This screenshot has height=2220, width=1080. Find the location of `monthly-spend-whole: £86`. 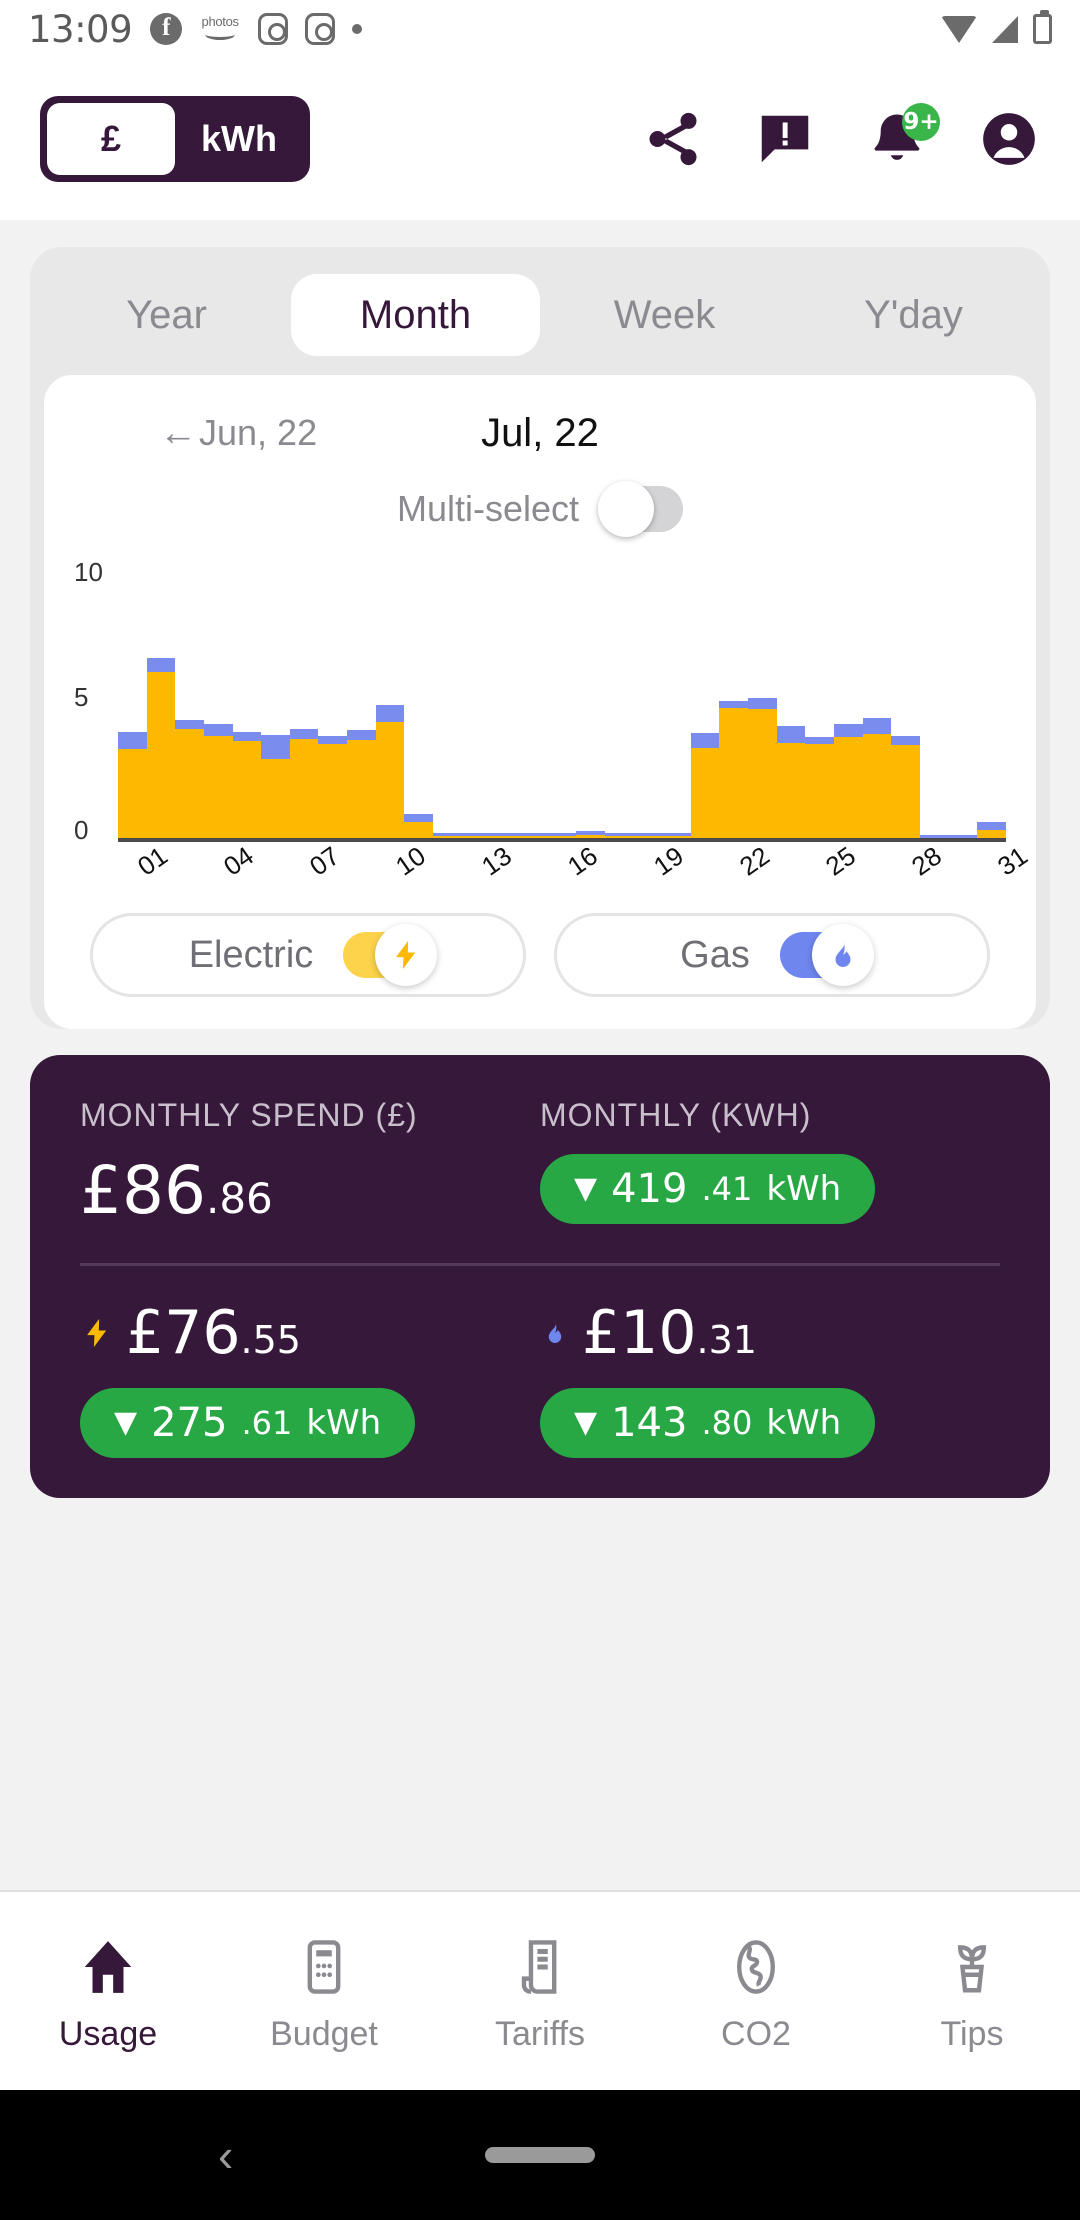

monthly-spend-whole: £86 is located at coordinates (143, 1190).